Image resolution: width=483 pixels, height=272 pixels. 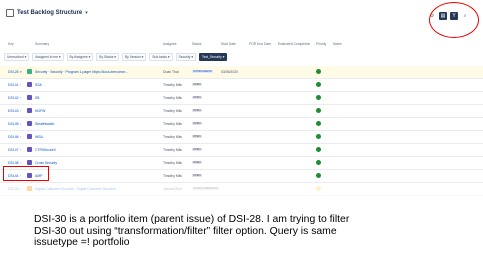 What do you see at coordinates (241, 150) in the screenshot?
I see `table-row: DSI-47 › CTR/SecureX Timothy Mitc OPEN` at bounding box center [241, 150].